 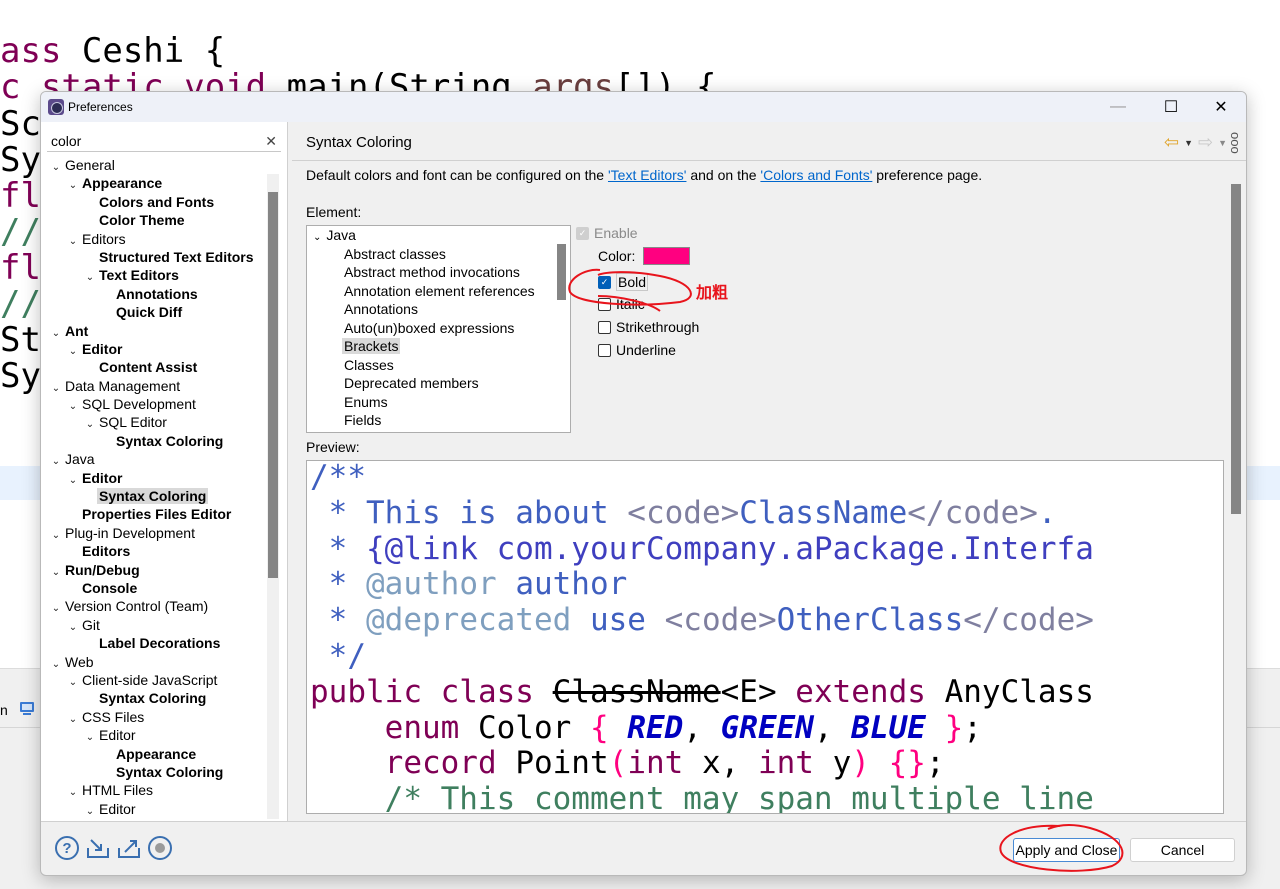 I want to click on title-separator, so click(x=769, y=160).